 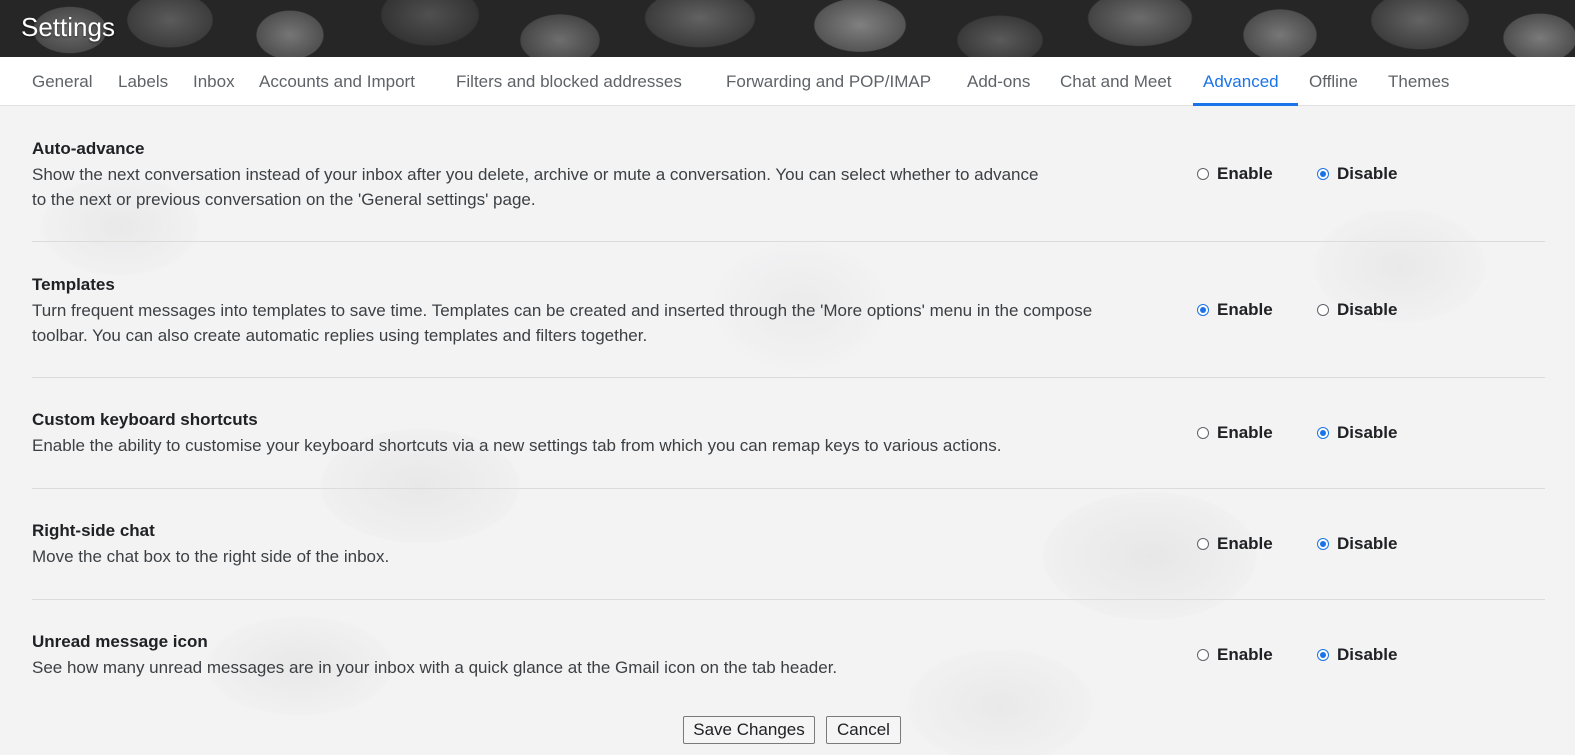 I want to click on tab-chat-and-meet: Chat and Meet, so click(x=1116, y=81).